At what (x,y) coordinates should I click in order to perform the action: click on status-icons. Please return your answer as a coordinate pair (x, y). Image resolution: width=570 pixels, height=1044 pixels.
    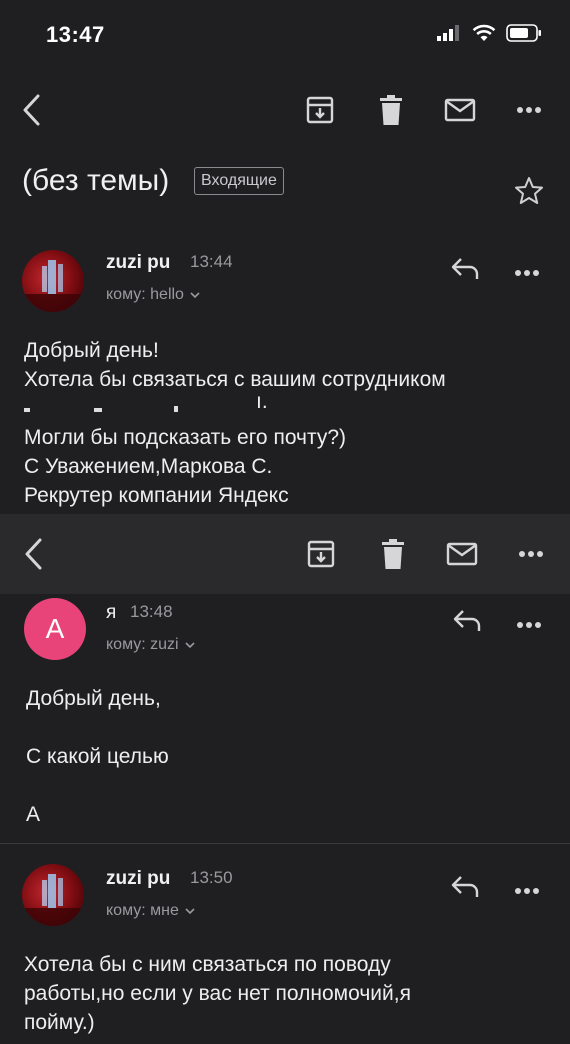
    Looking at the image, I should click on (489, 33).